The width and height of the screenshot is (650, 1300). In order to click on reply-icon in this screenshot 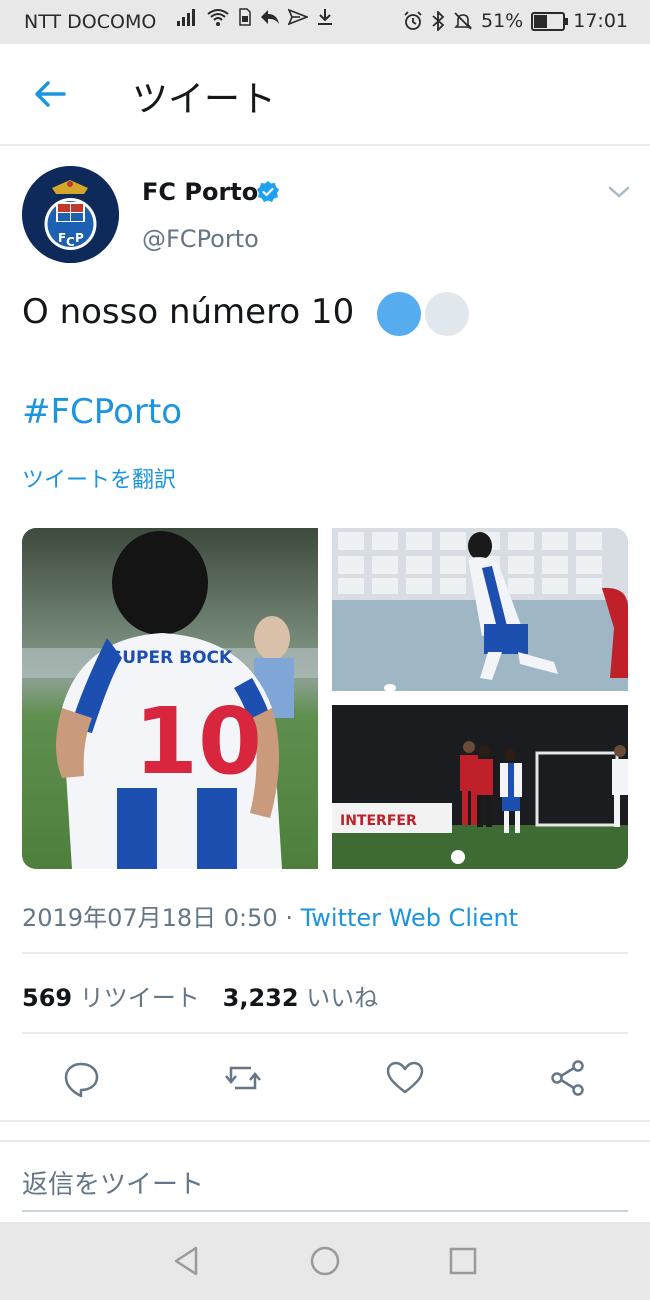, I will do `click(81, 1078)`.